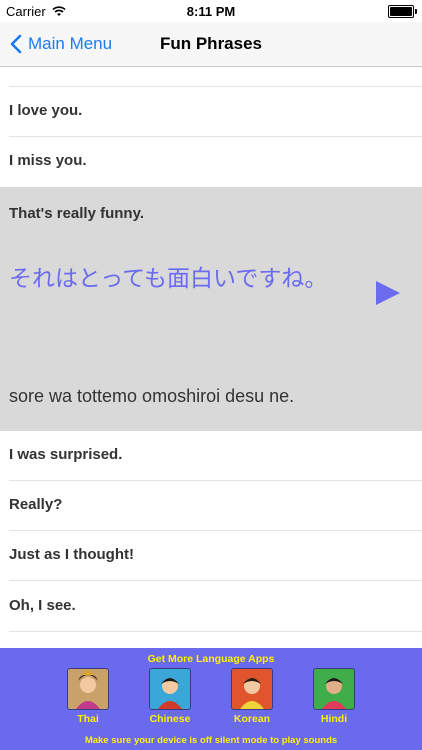 Image resolution: width=422 pixels, height=750 pixels. I want to click on list-item: I was surprised., so click(211, 456).